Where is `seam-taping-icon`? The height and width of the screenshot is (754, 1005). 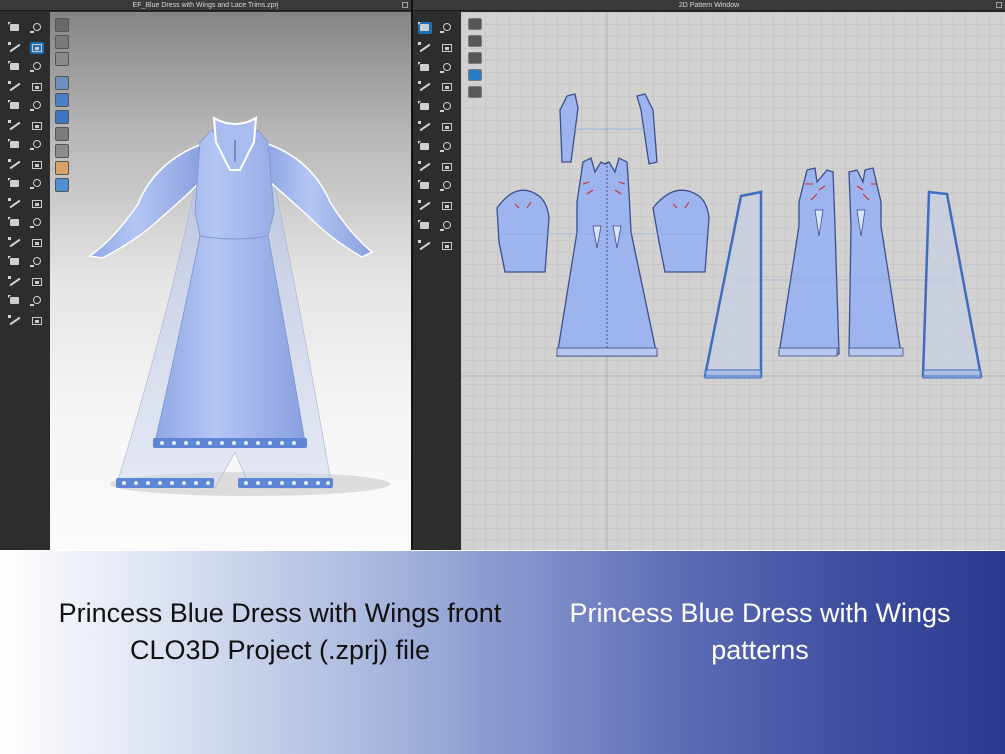 seam-taping-icon is located at coordinates (15, 262).